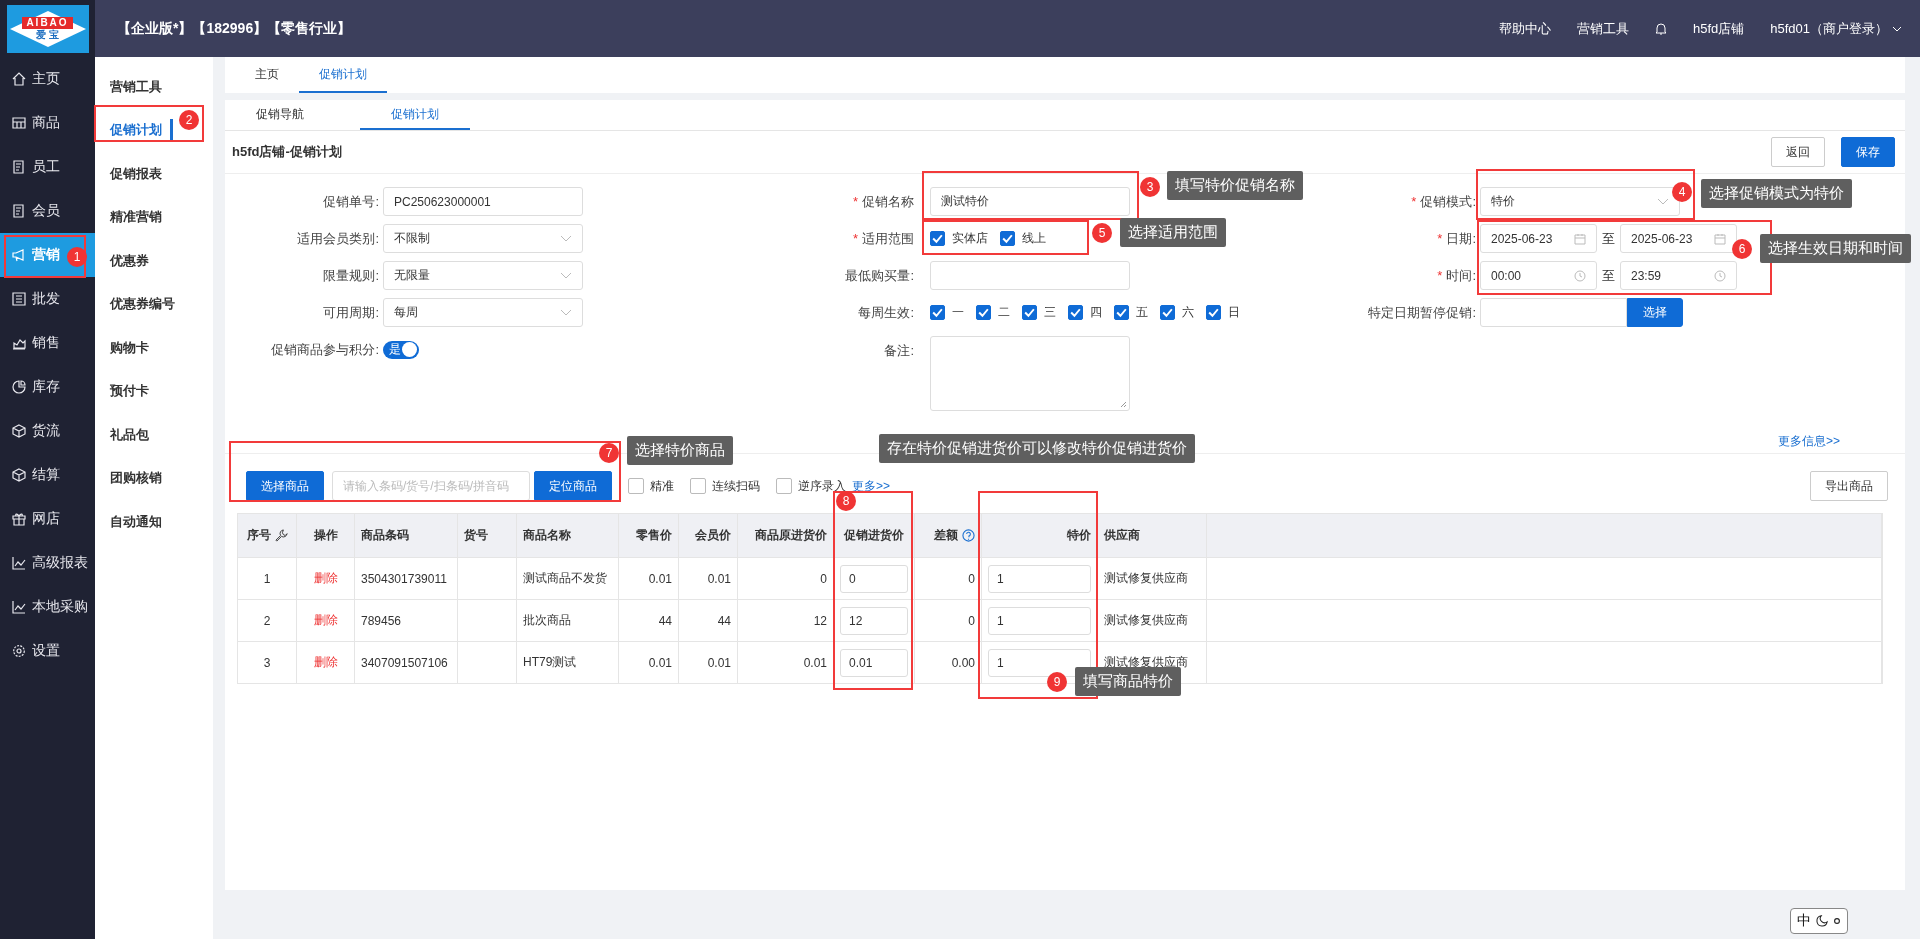 The image size is (1920, 939). What do you see at coordinates (431, 486) in the screenshot?
I see `search-field: 请输入条码/货号/扫条码/拼音码` at bounding box center [431, 486].